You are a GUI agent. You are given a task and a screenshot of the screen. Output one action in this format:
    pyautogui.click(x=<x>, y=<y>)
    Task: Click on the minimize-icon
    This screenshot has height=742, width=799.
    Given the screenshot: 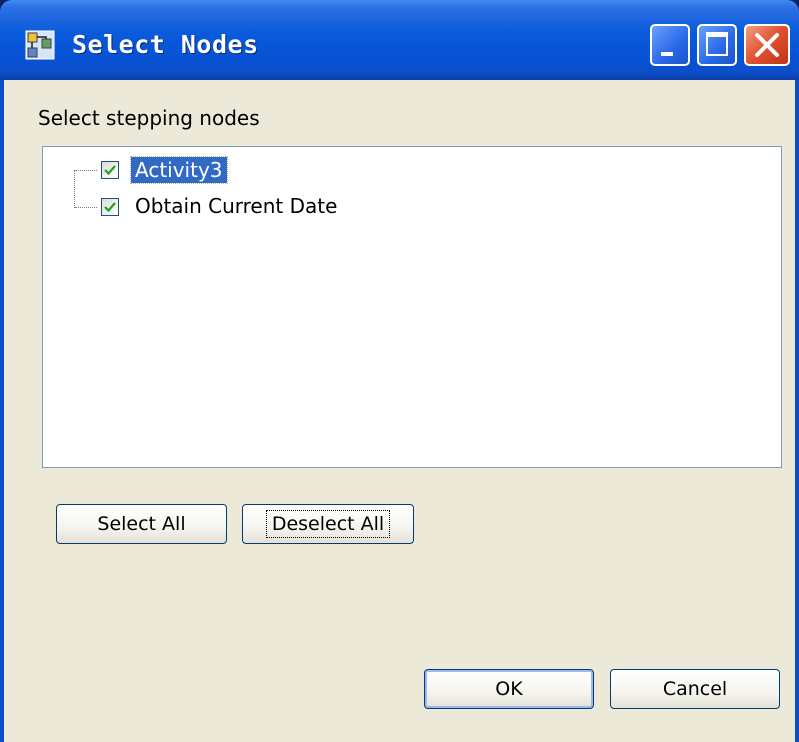 What is the action you would take?
    pyautogui.click(x=667, y=54)
    